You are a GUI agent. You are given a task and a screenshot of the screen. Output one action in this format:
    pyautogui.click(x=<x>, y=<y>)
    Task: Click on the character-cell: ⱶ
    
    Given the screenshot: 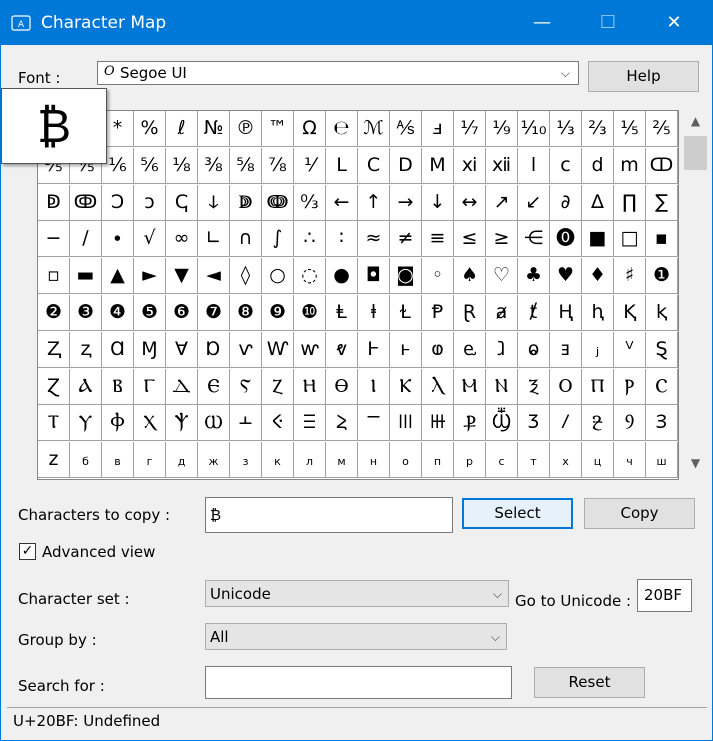 What is the action you would take?
    pyautogui.click(x=406, y=349)
    